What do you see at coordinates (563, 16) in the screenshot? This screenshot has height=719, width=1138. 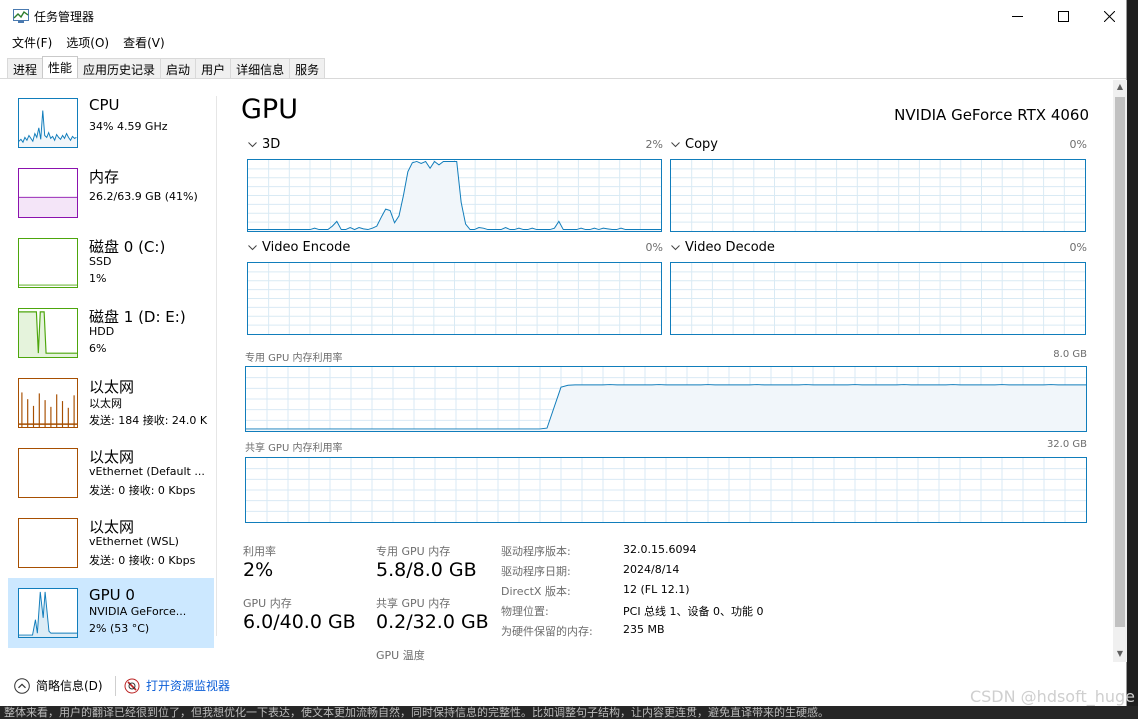 I see `title-bar: 任务管理器` at bounding box center [563, 16].